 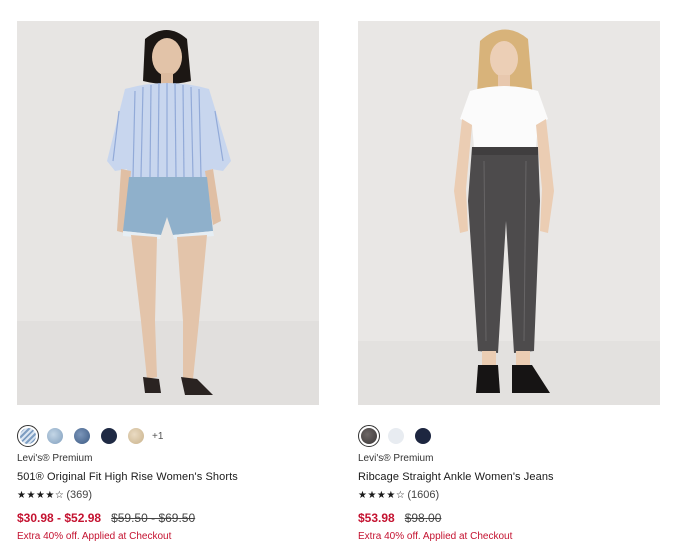 I want to click on product-rating: ★★★★☆ (1606), so click(x=509, y=495).